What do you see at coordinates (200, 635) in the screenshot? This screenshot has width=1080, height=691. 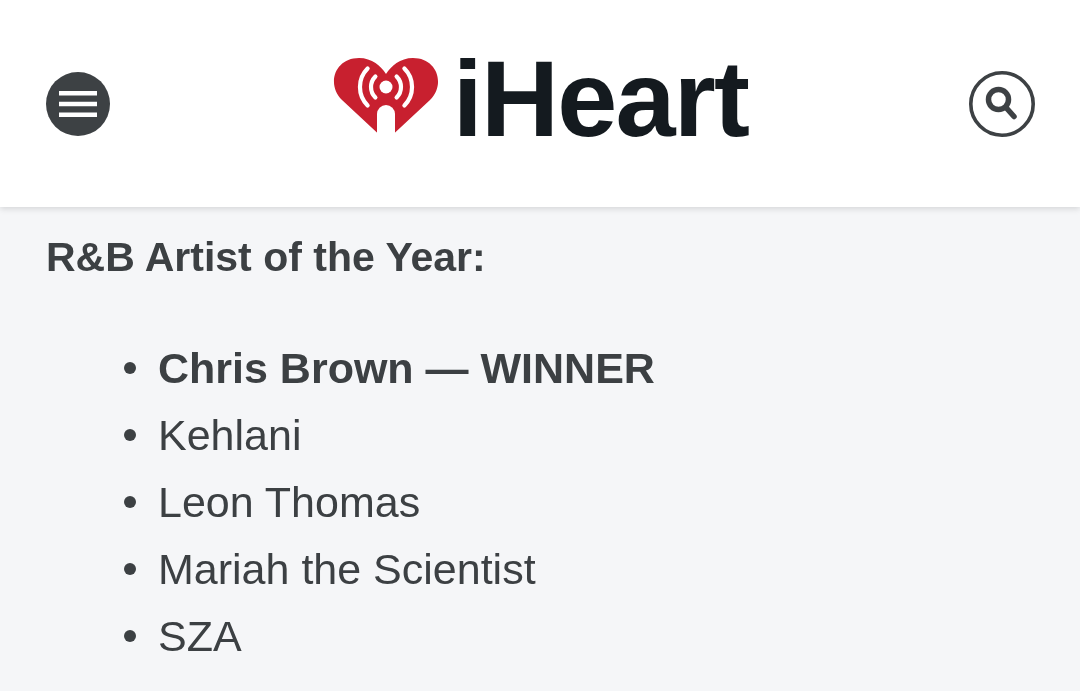 I see `nominee-name: SZA` at bounding box center [200, 635].